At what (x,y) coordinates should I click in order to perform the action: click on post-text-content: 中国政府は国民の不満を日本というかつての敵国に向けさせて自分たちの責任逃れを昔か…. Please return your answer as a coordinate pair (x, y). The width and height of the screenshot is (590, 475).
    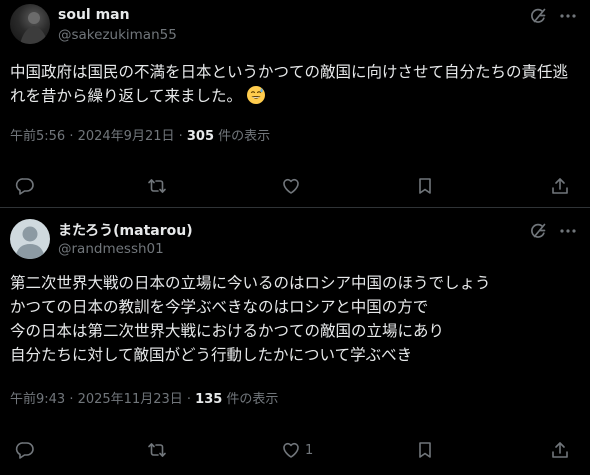
    Looking at the image, I should click on (289, 84).